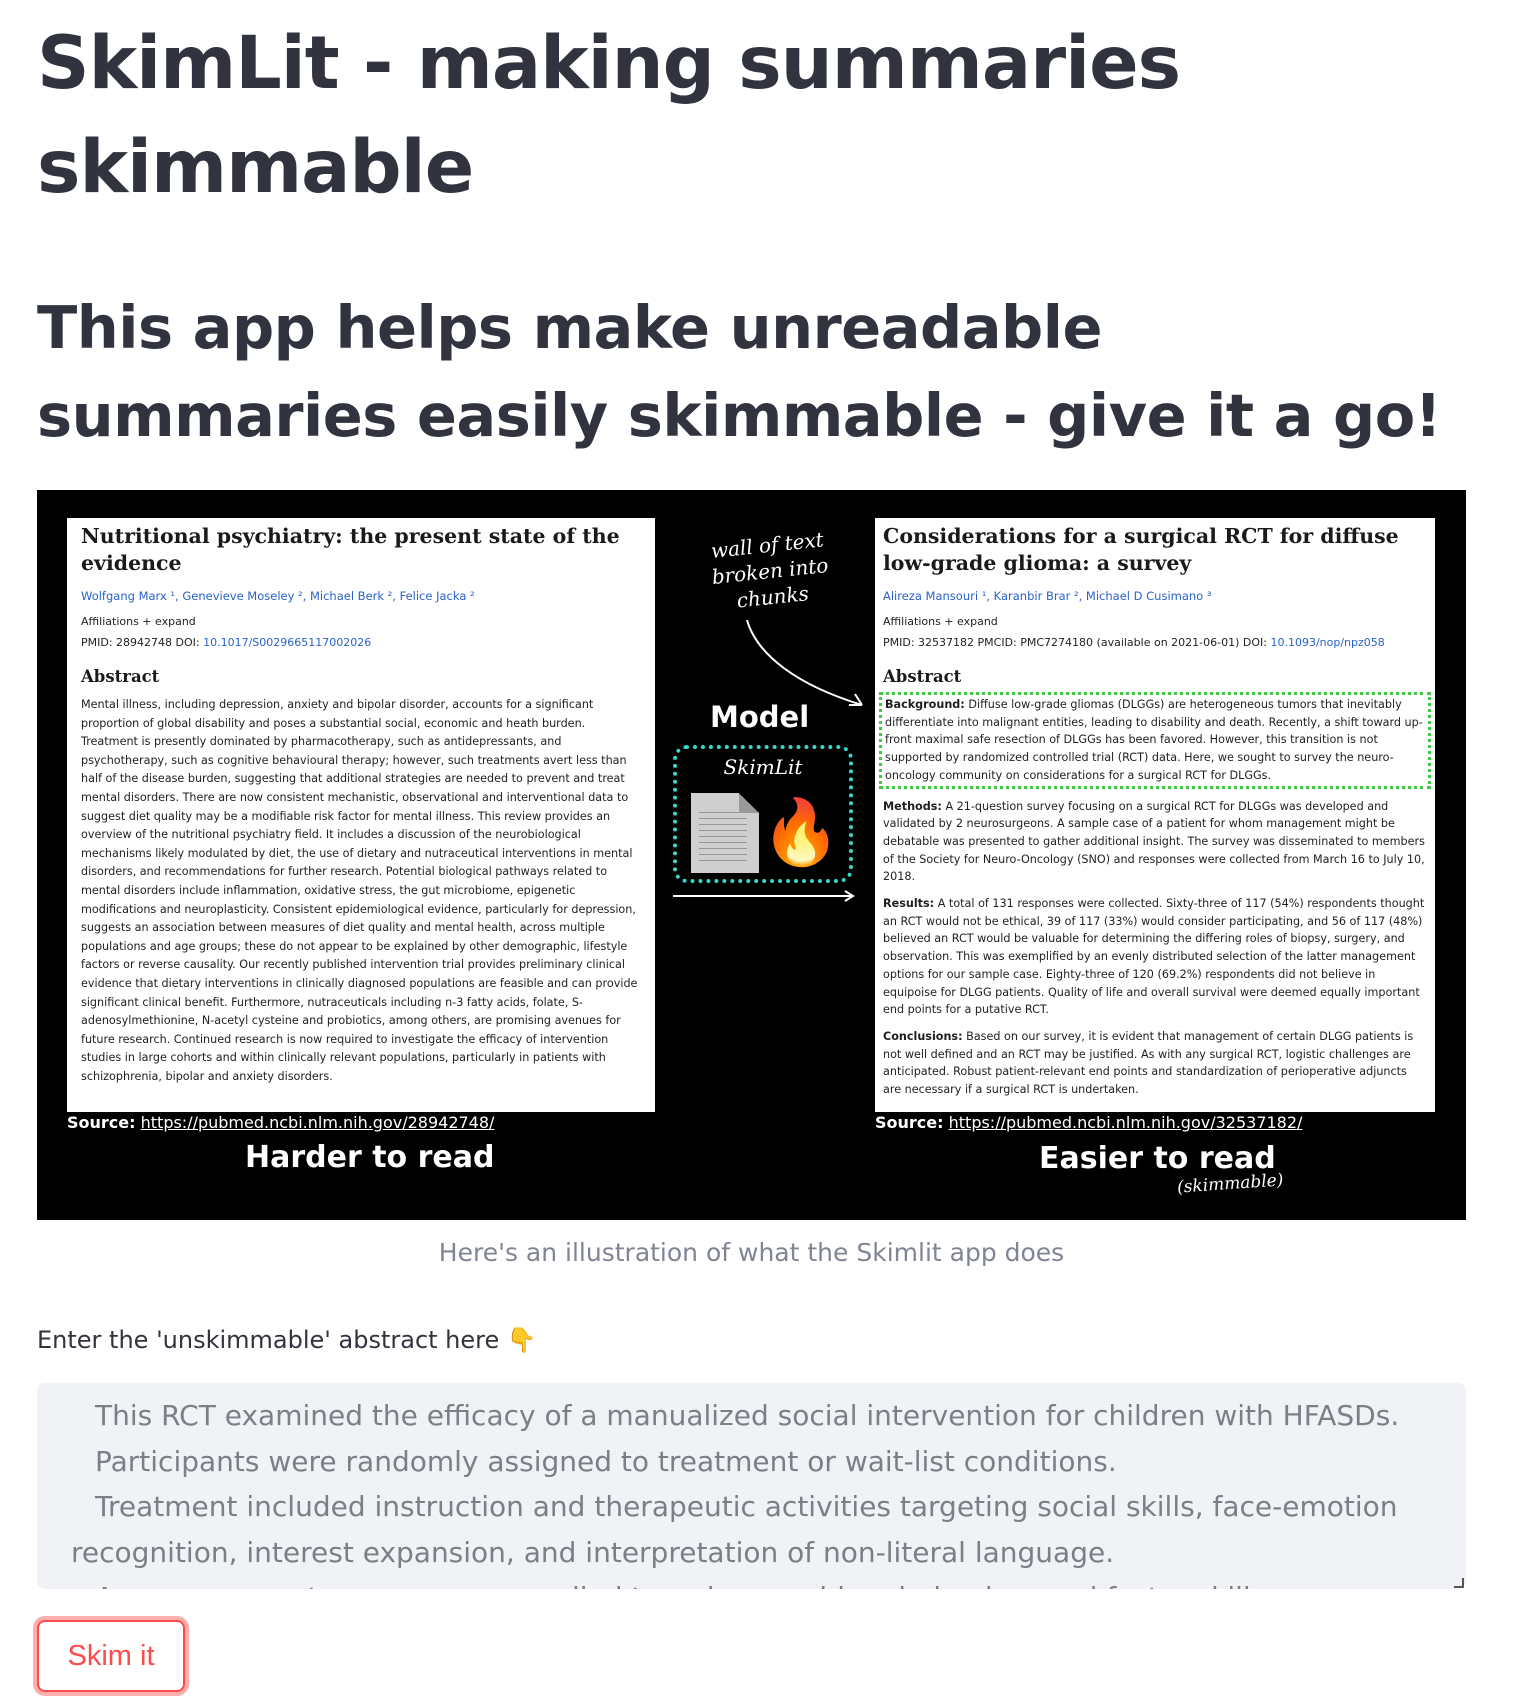 The width and height of the screenshot is (1516, 1700). I want to click on right-arrow-icon, so click(764, 896).